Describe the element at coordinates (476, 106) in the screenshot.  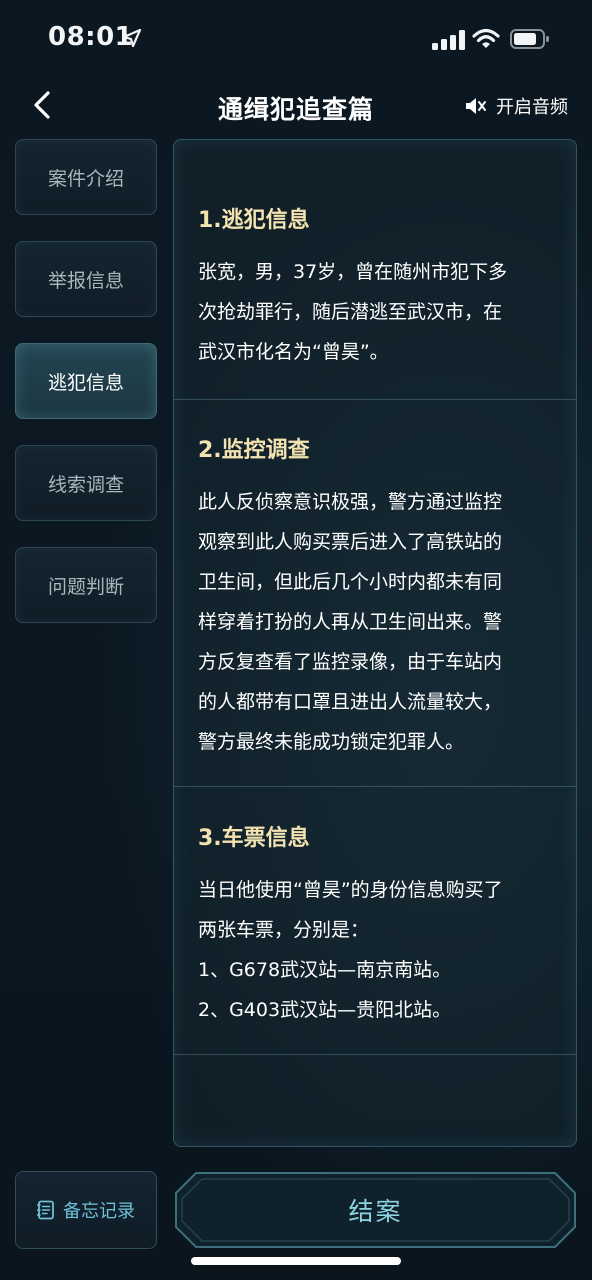
I see `speaker-muted-icon` at that location.